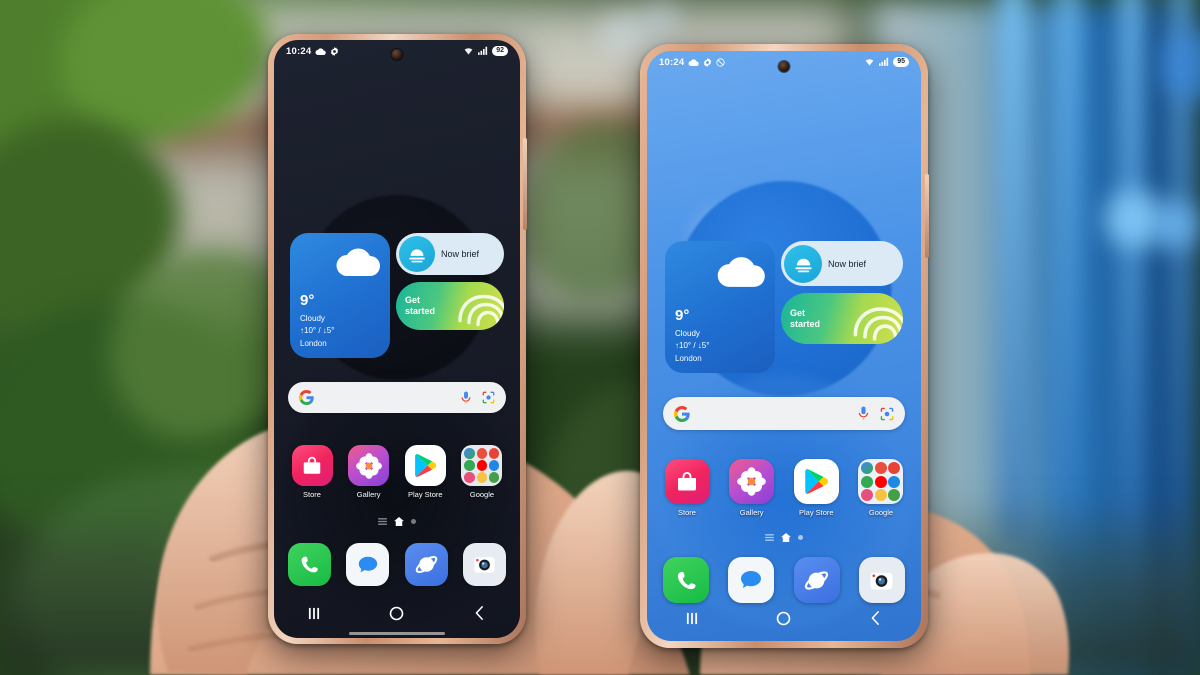 The width and height of the screenshot is (1200, 675). I want to click on google-folder-icon, so click(881, 481).